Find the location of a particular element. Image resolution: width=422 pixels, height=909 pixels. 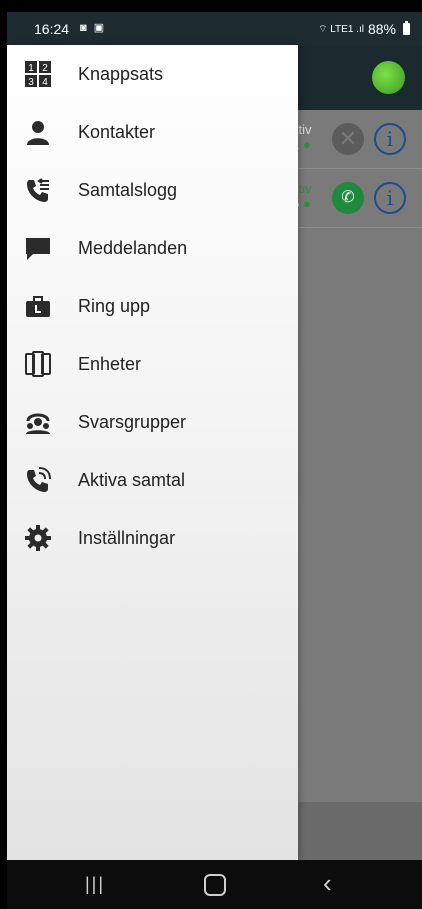

keypad-digit: 3 is located at coordinates (31, 82).